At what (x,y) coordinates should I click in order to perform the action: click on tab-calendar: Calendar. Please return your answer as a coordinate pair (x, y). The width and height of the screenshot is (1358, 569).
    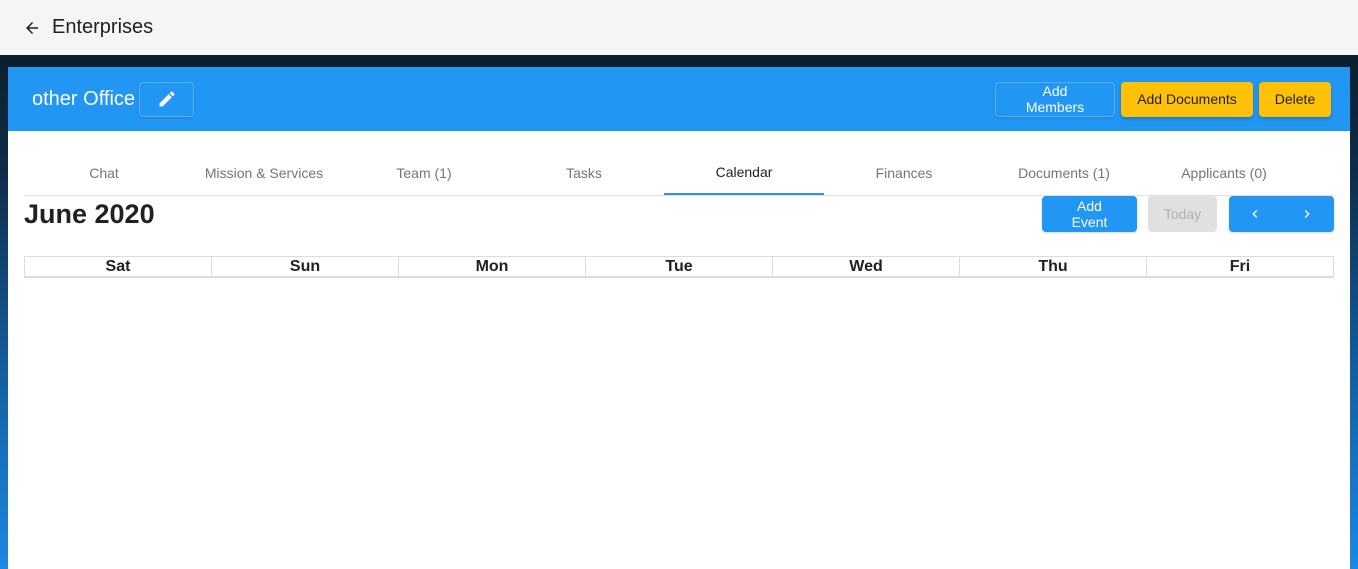
    Looking at the image, I should click on (744, 173).